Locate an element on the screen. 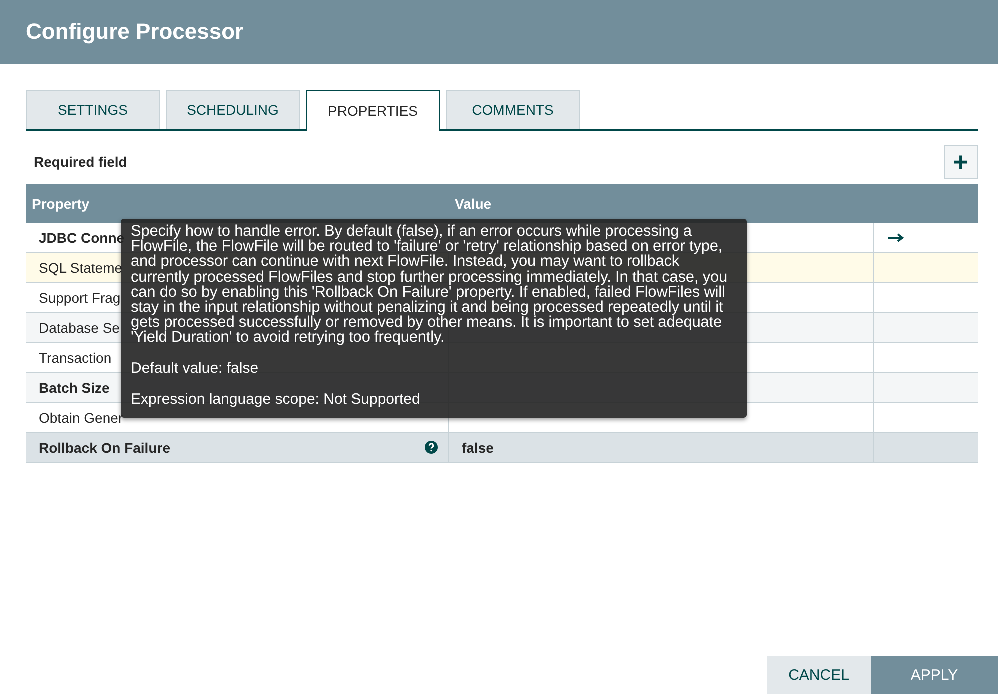  tooltip-description: Specify how to handle error. By default (false), if an error occurs while processing a FlowFile, the FlowFile will be routed to 'failure' or 'retry' relationship based on error type, and processor can continue with next FlowFile. Instead, you may want to rollback currently processed FlowFiles and stop further processing immediately. In that case, you can do so by enabling this 'Rollback On Failure' property. If enabled, failed FlowFiles will stay in the input relationship without penalizing it and being processed repeatedly until it gets processed successfully or removed by other means. It is important to set adequate 'Yield Duration' to avoid retrying too frequently. is located at coordinates (430, 285).